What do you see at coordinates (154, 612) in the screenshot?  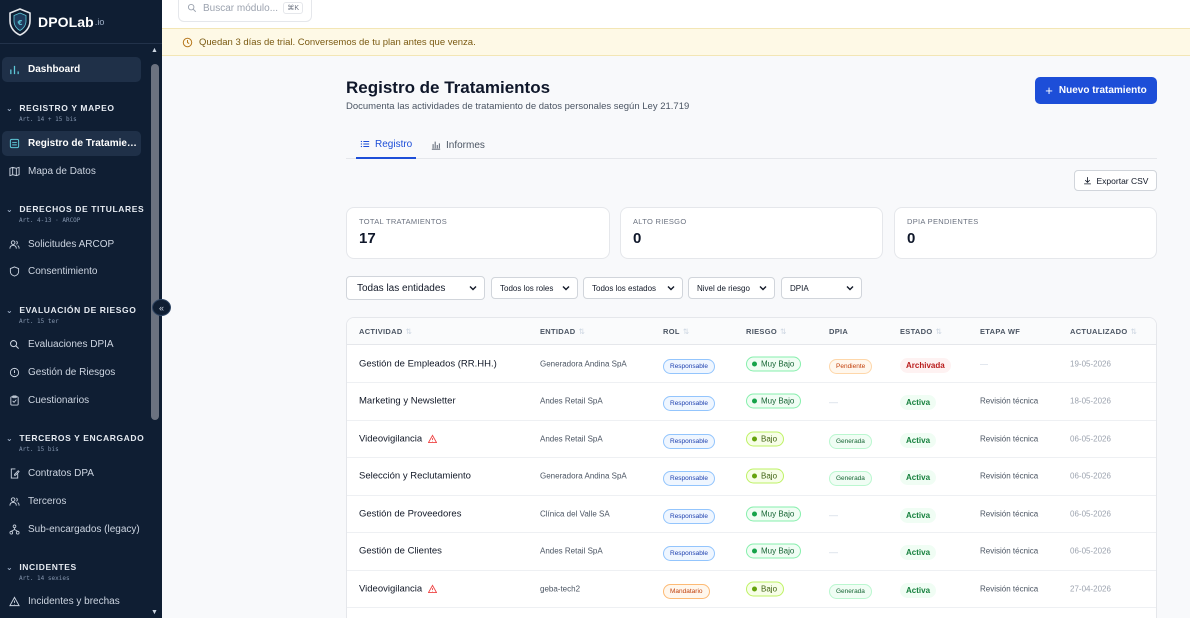 I see `scroll-down-arrow-icon: ▼` at bounding box center [154, 612].